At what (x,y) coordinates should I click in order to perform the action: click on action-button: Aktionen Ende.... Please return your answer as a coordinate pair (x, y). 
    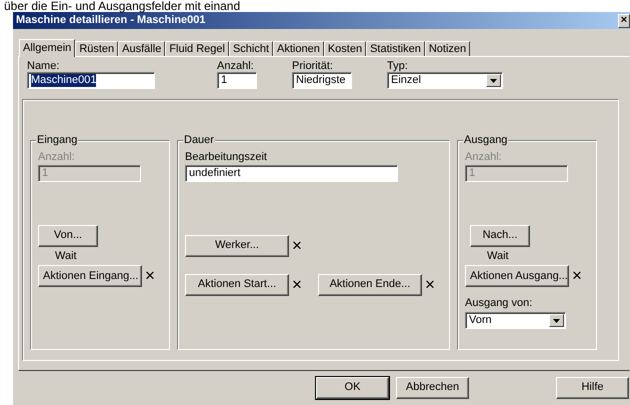
    Looking at the image, I should click on (370, 285).